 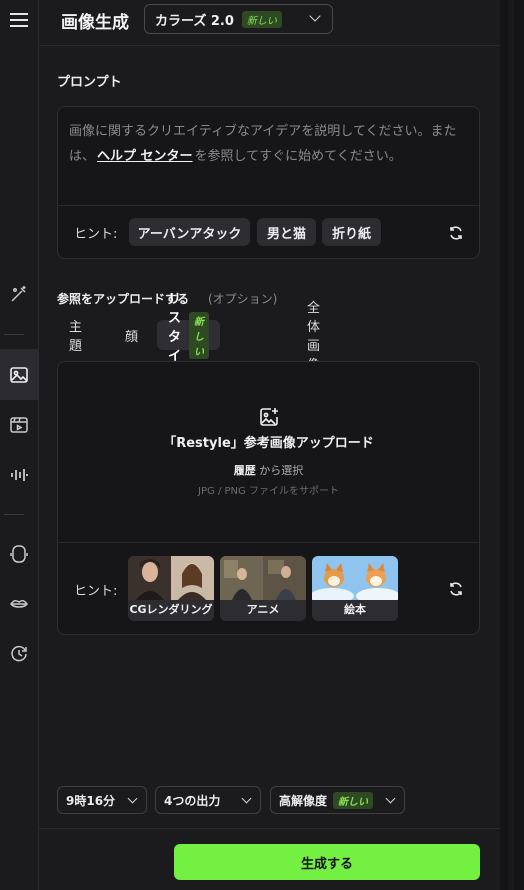 I want to click on resolution-select: 高解像度 新しい, so click(x=337, y=800).